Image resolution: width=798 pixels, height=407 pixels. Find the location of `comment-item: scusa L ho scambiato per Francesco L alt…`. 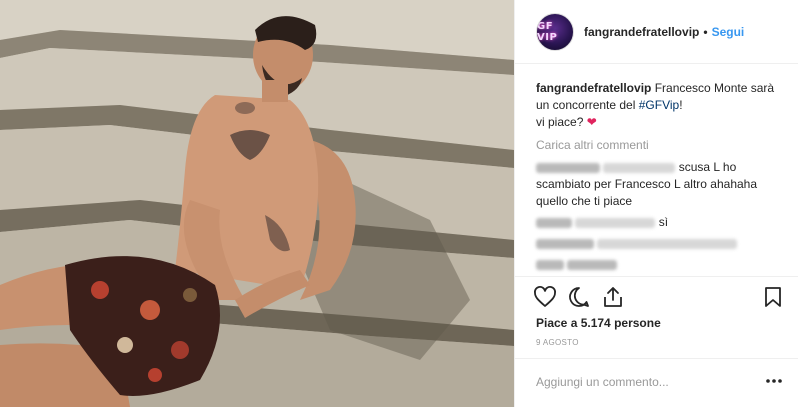

comment-item: scusa L ho scambiato per Francesco L alt… is located at coordinates (658, 184).